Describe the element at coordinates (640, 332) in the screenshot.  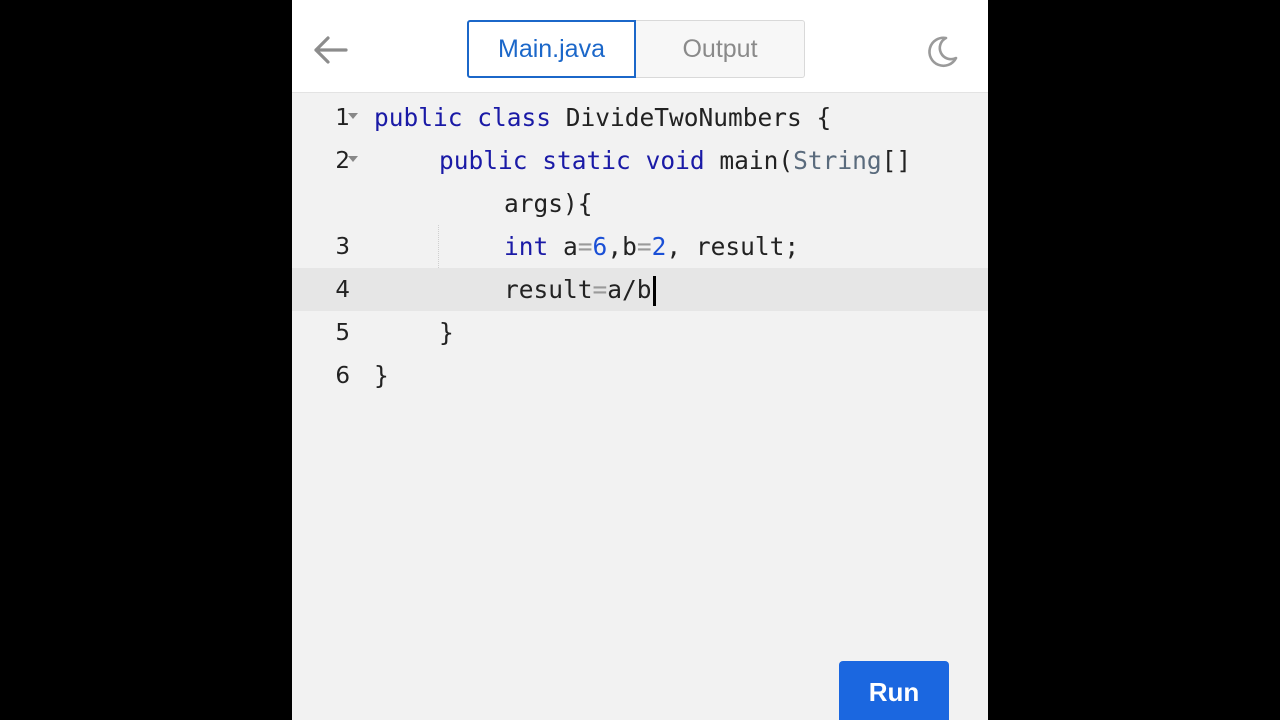
I see `code-line: 5 }` at that location.